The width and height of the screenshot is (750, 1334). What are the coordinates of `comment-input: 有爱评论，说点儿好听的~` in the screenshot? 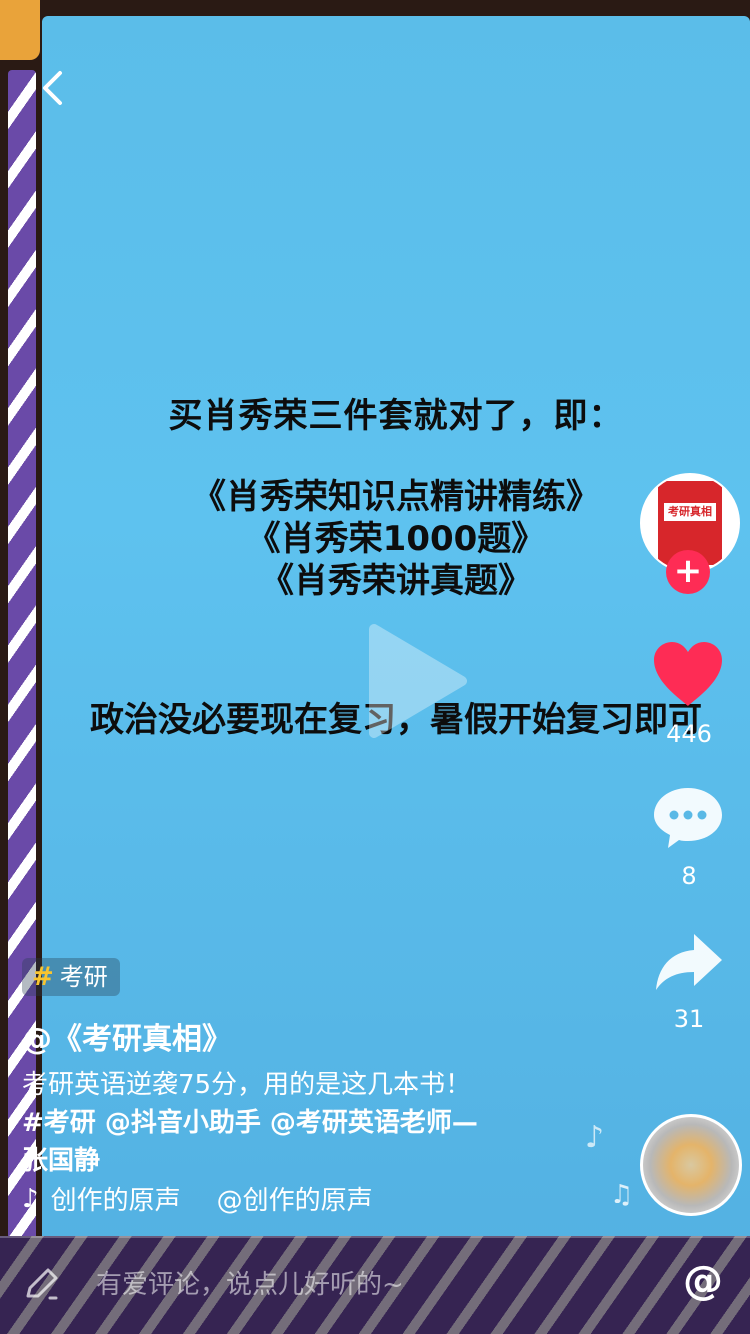 It's located at (250, 1282).